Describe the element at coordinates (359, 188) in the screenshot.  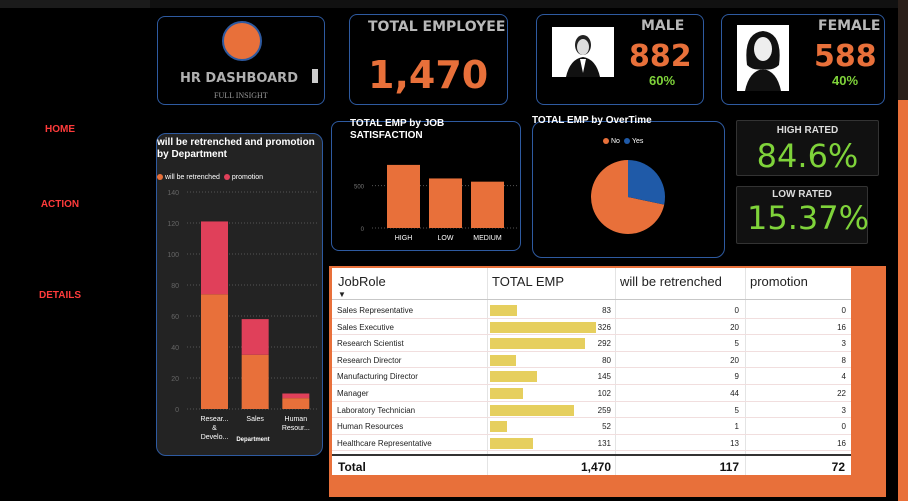
I see `y-tick-label: 500` at that location.